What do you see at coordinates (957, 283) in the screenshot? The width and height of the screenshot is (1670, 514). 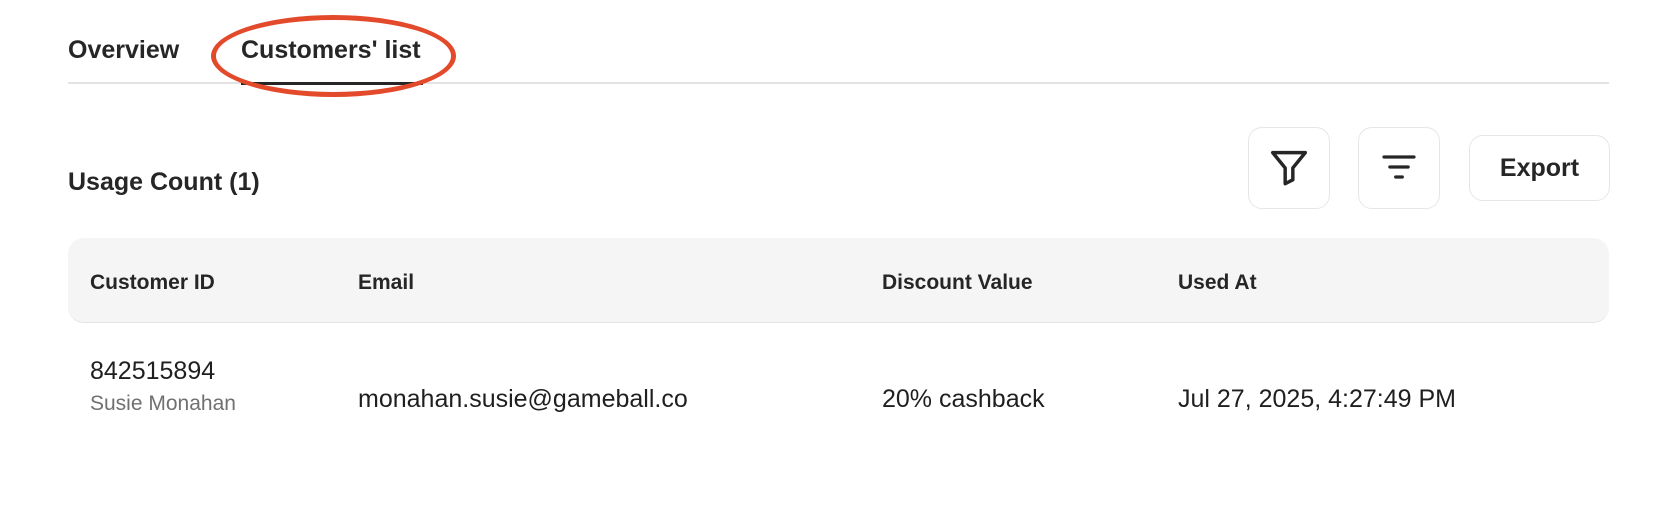 I see `header-discount-value: Discount Value` at bounding box center [957, 283].